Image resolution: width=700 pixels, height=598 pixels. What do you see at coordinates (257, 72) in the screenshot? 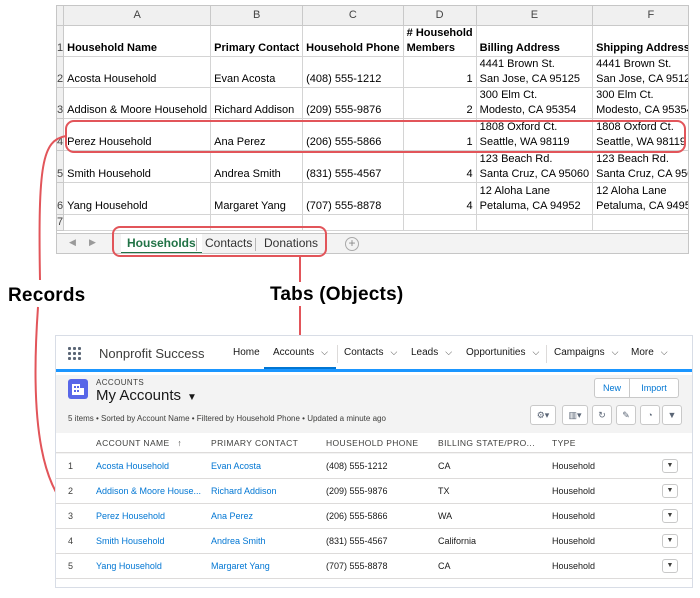
I see `cell-primary-contact: Evan Acosta` at bounding box center [257, 72].